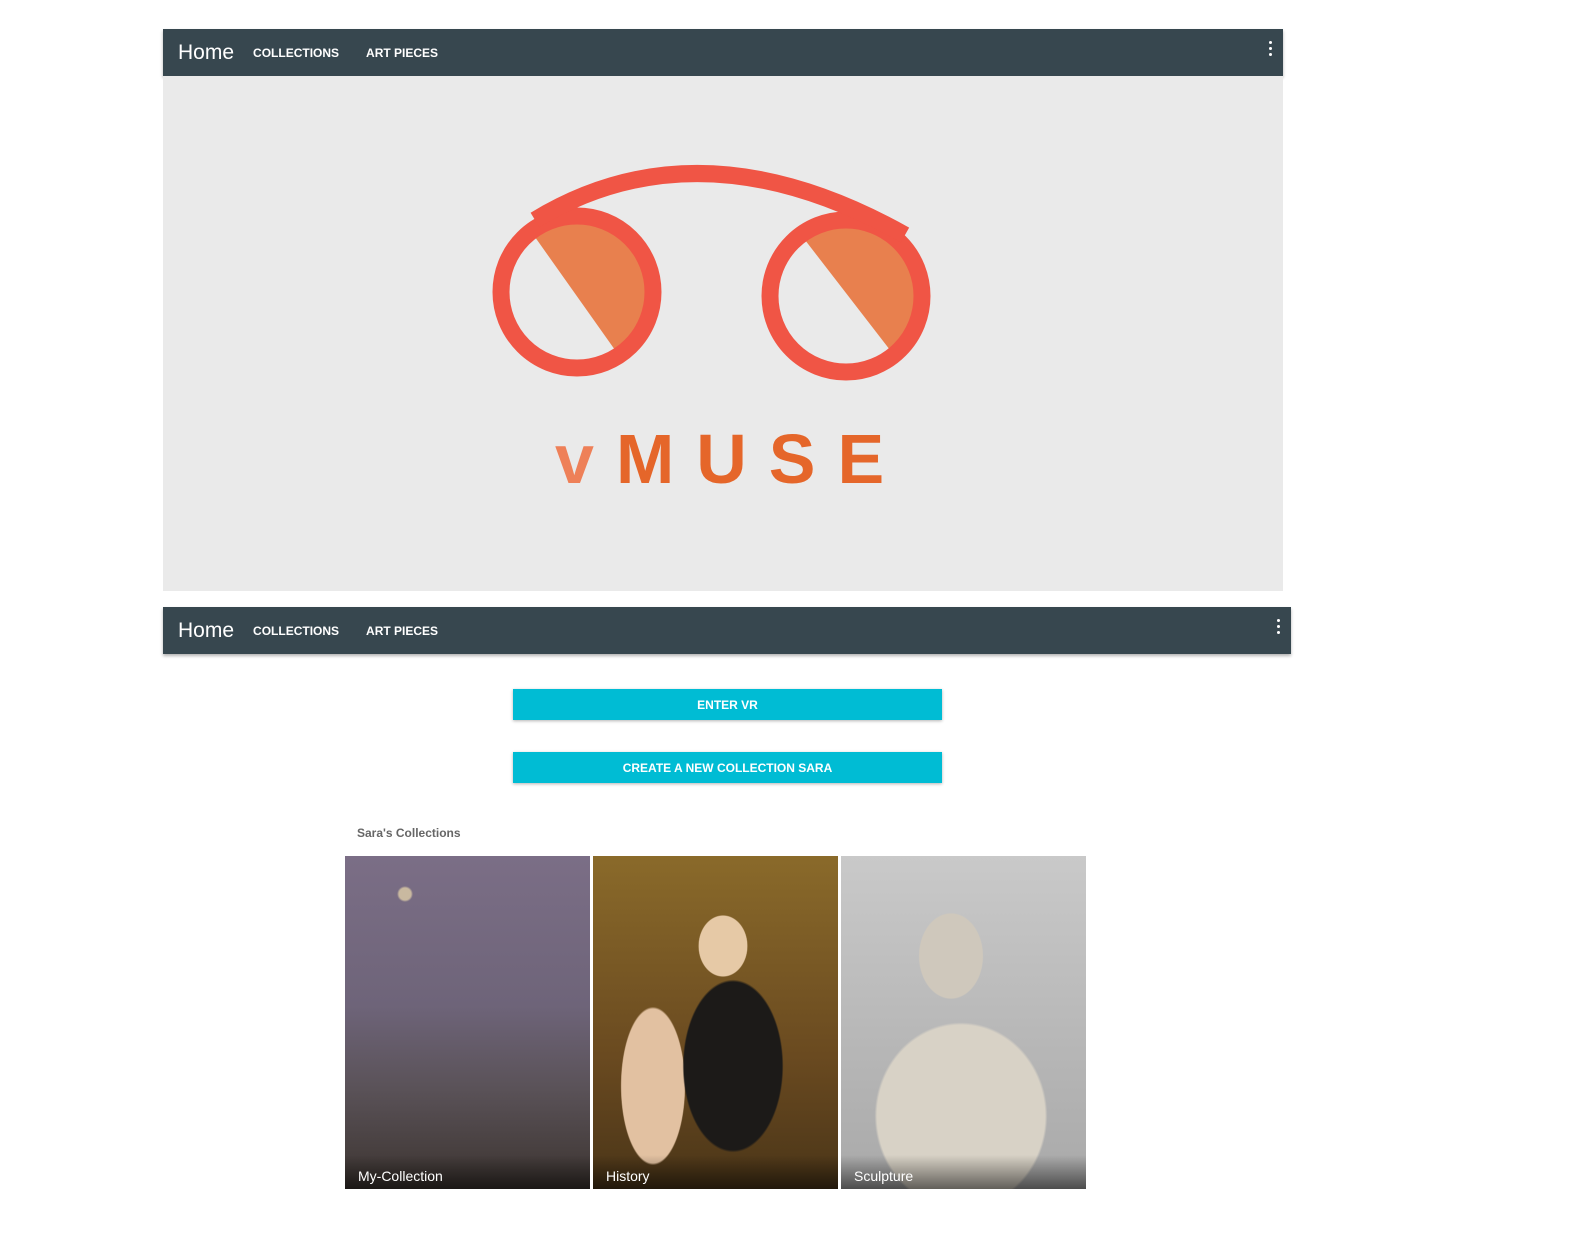  Describe the element at coordinates (723, 52) in the screenshot. I see `top-nav-bar: Home COLLECTIONS ART PIECES` at that location.